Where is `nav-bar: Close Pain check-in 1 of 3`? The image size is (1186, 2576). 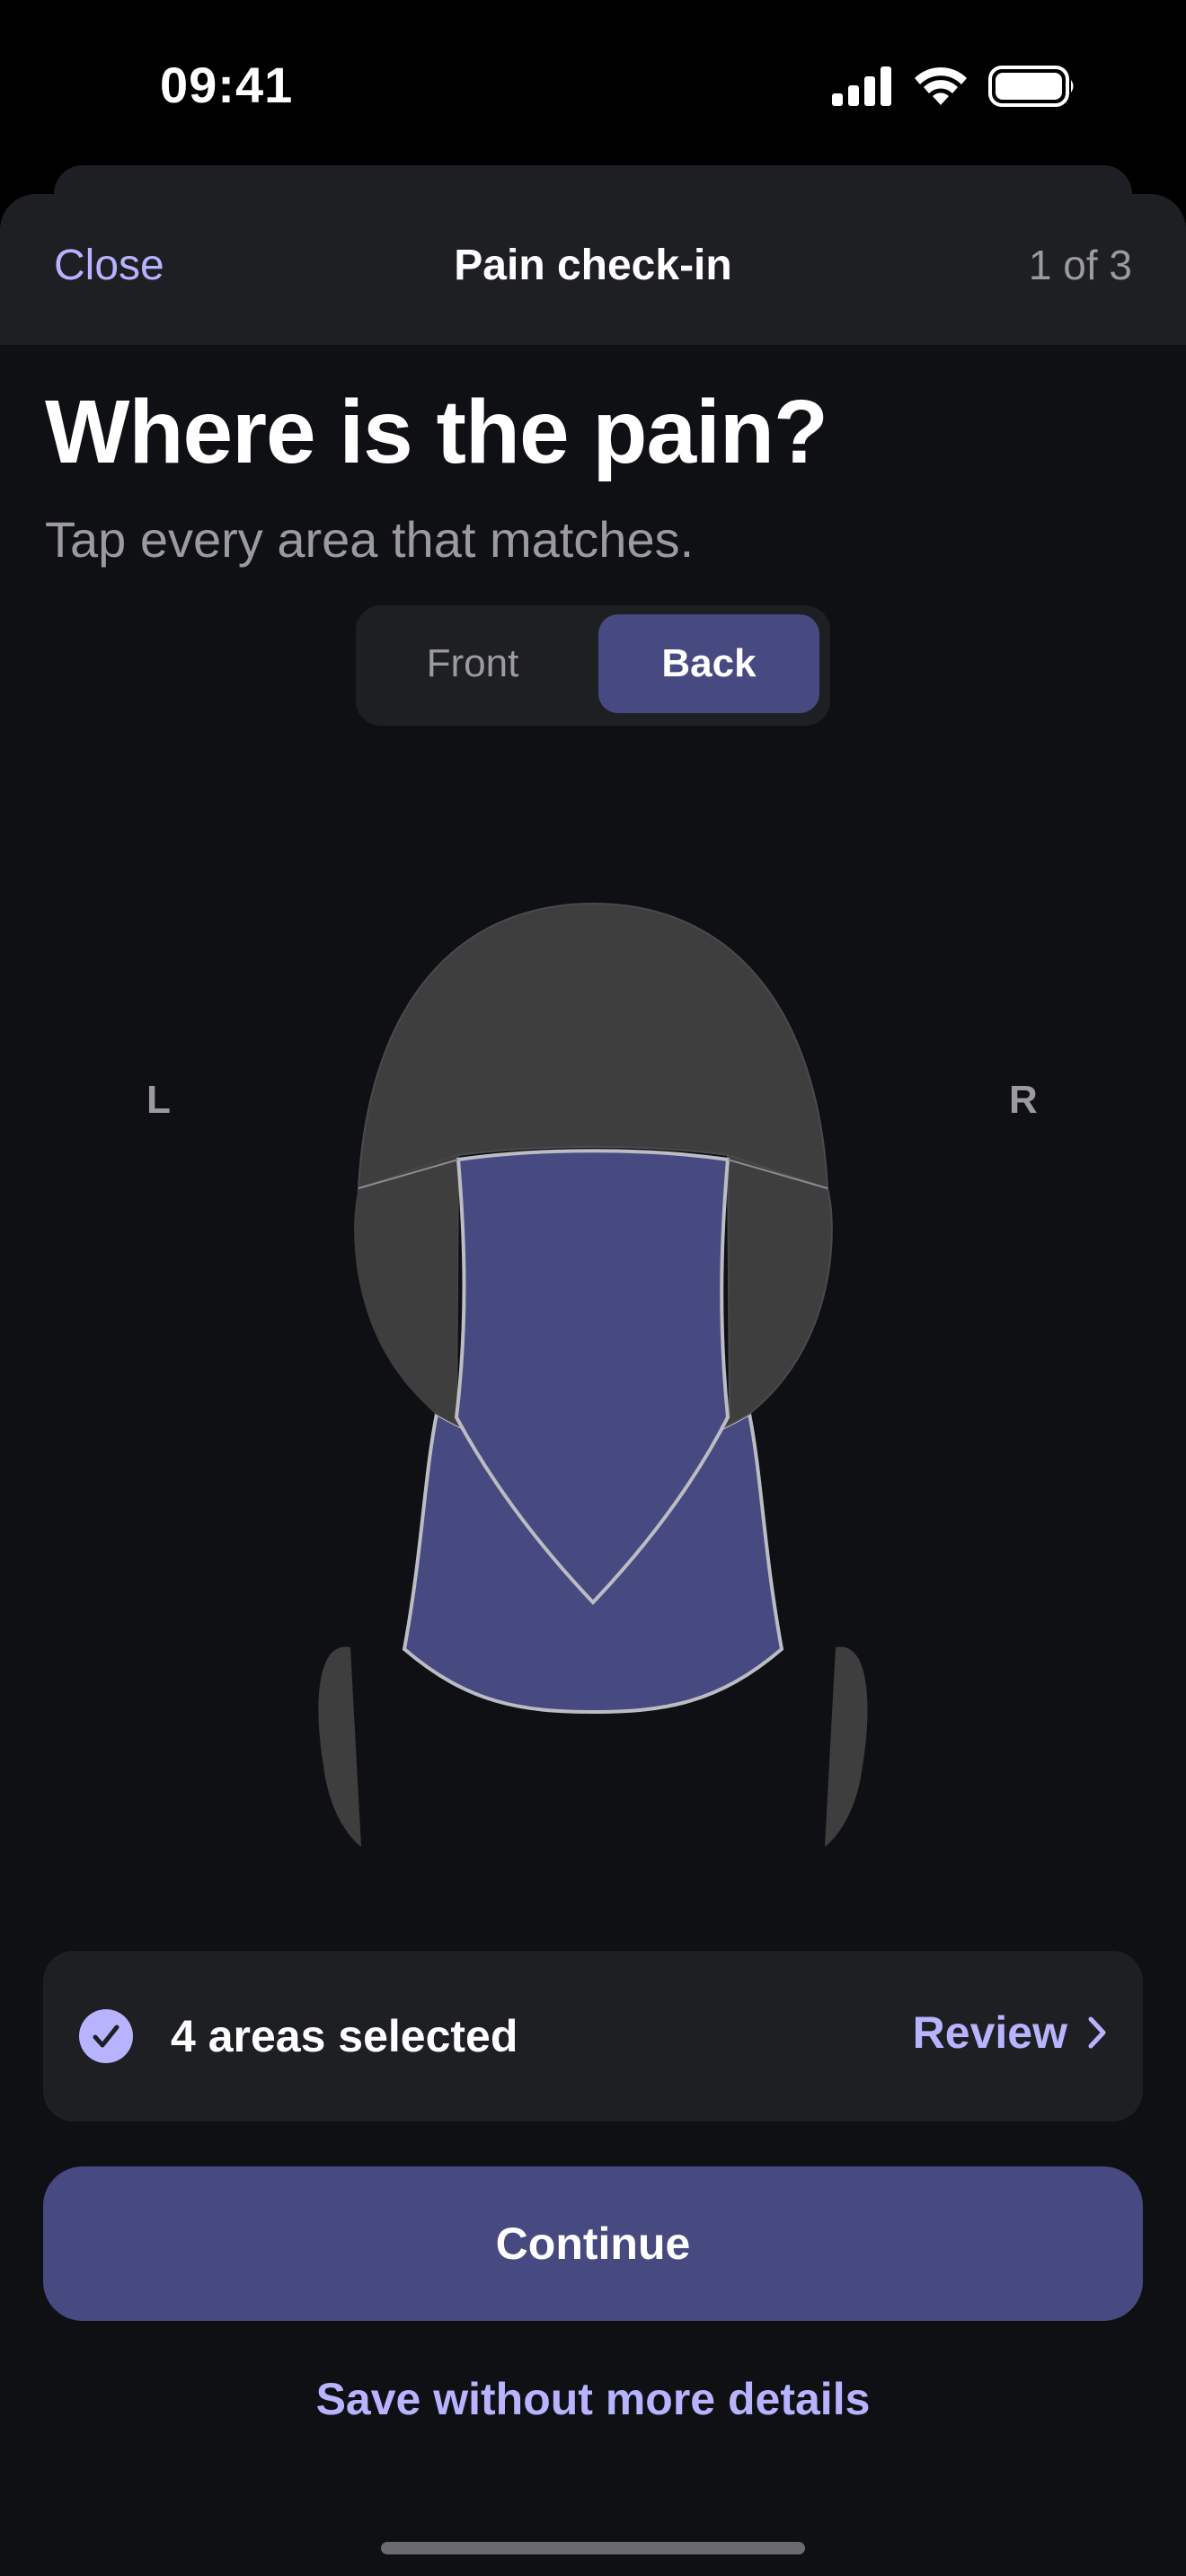
nav-bar: Close Pain check-in 1 of 3 is located at coordinates (593, 269).